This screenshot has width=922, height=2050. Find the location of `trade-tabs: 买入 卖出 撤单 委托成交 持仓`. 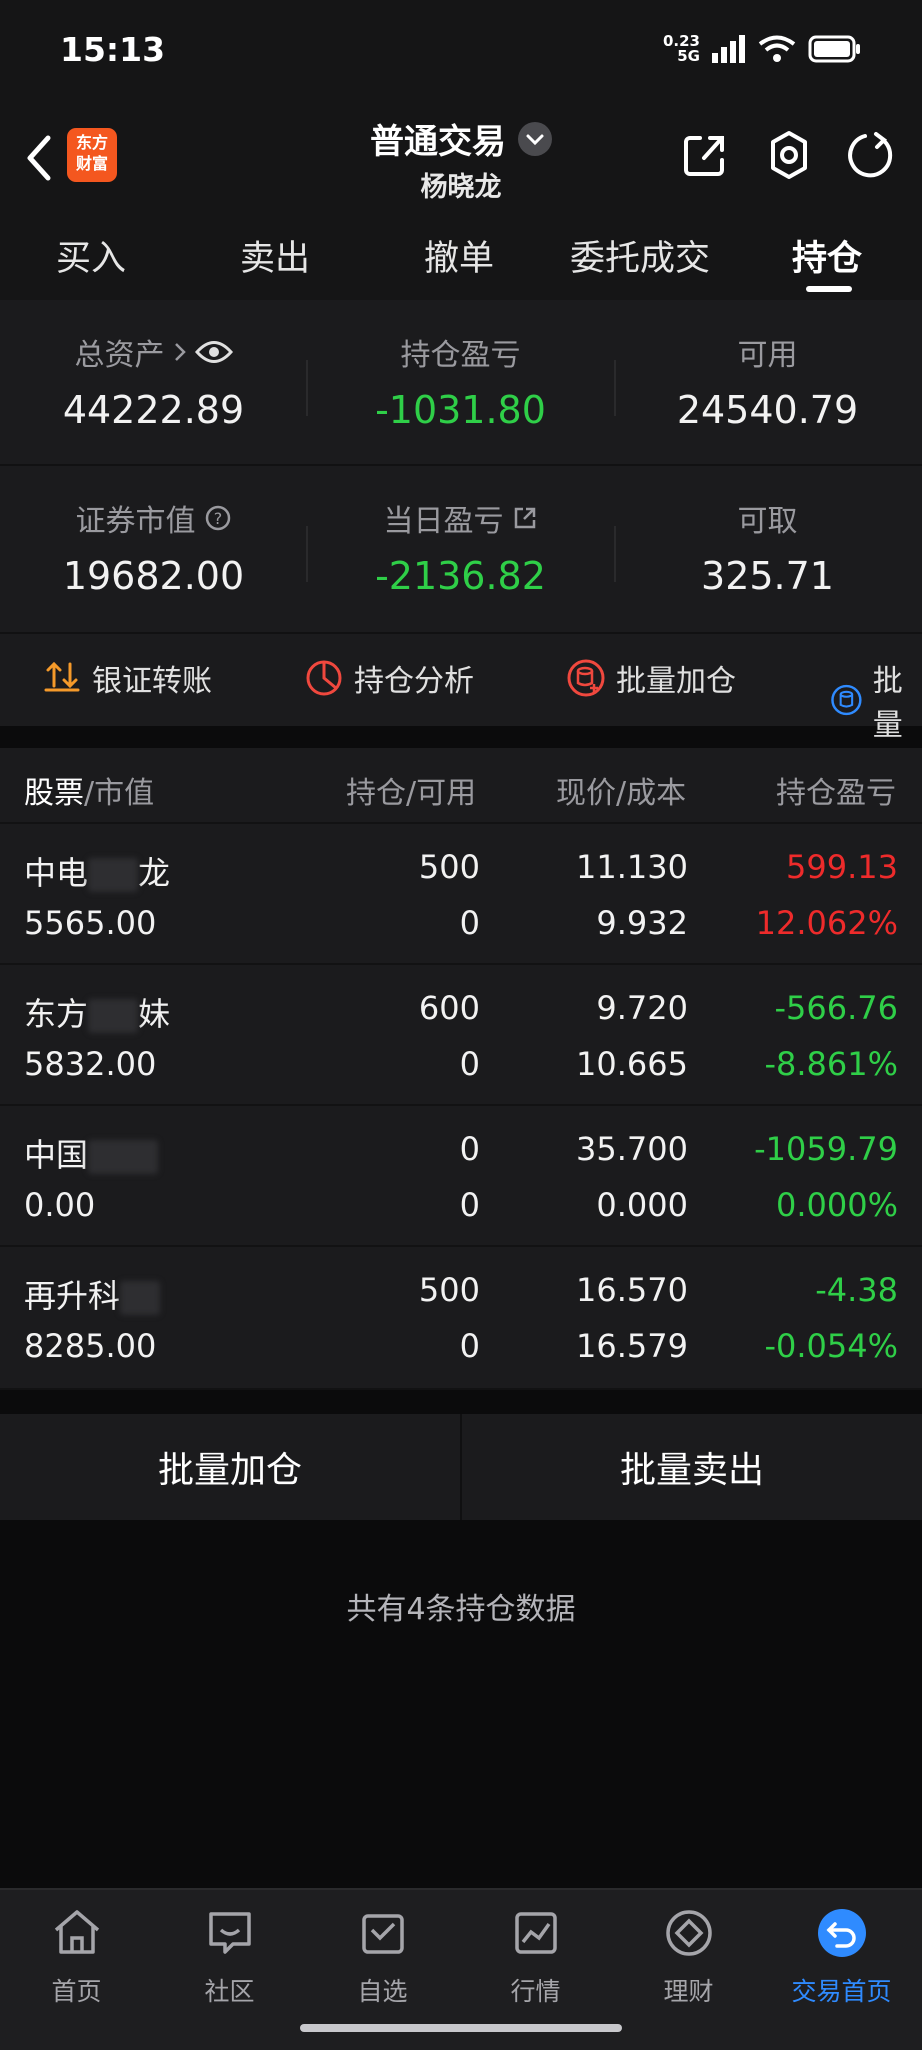

trade-tabs: 买入 卖出 撤单 委托成交 持仓 is located at coordinates (461, 258).